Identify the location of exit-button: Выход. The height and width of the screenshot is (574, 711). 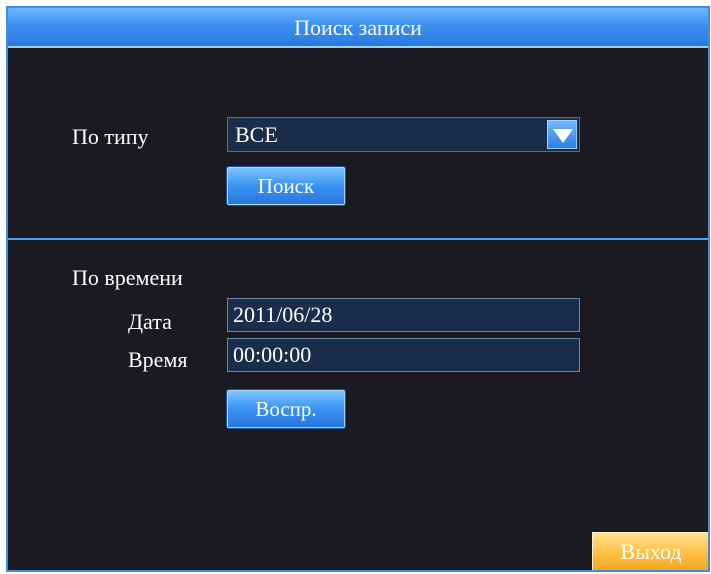
(650, 551).